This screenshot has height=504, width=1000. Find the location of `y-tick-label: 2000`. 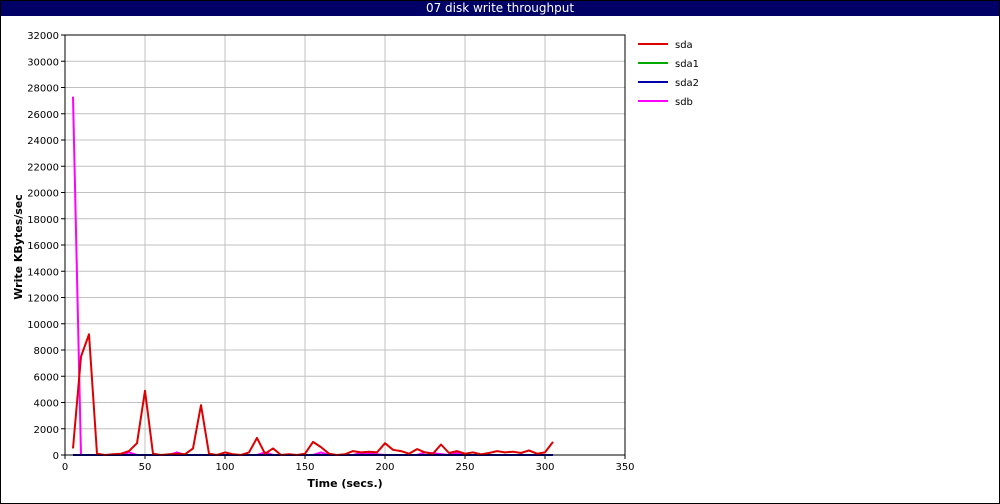

y-tick-label: 2000 is located at coordinates (46, 430).